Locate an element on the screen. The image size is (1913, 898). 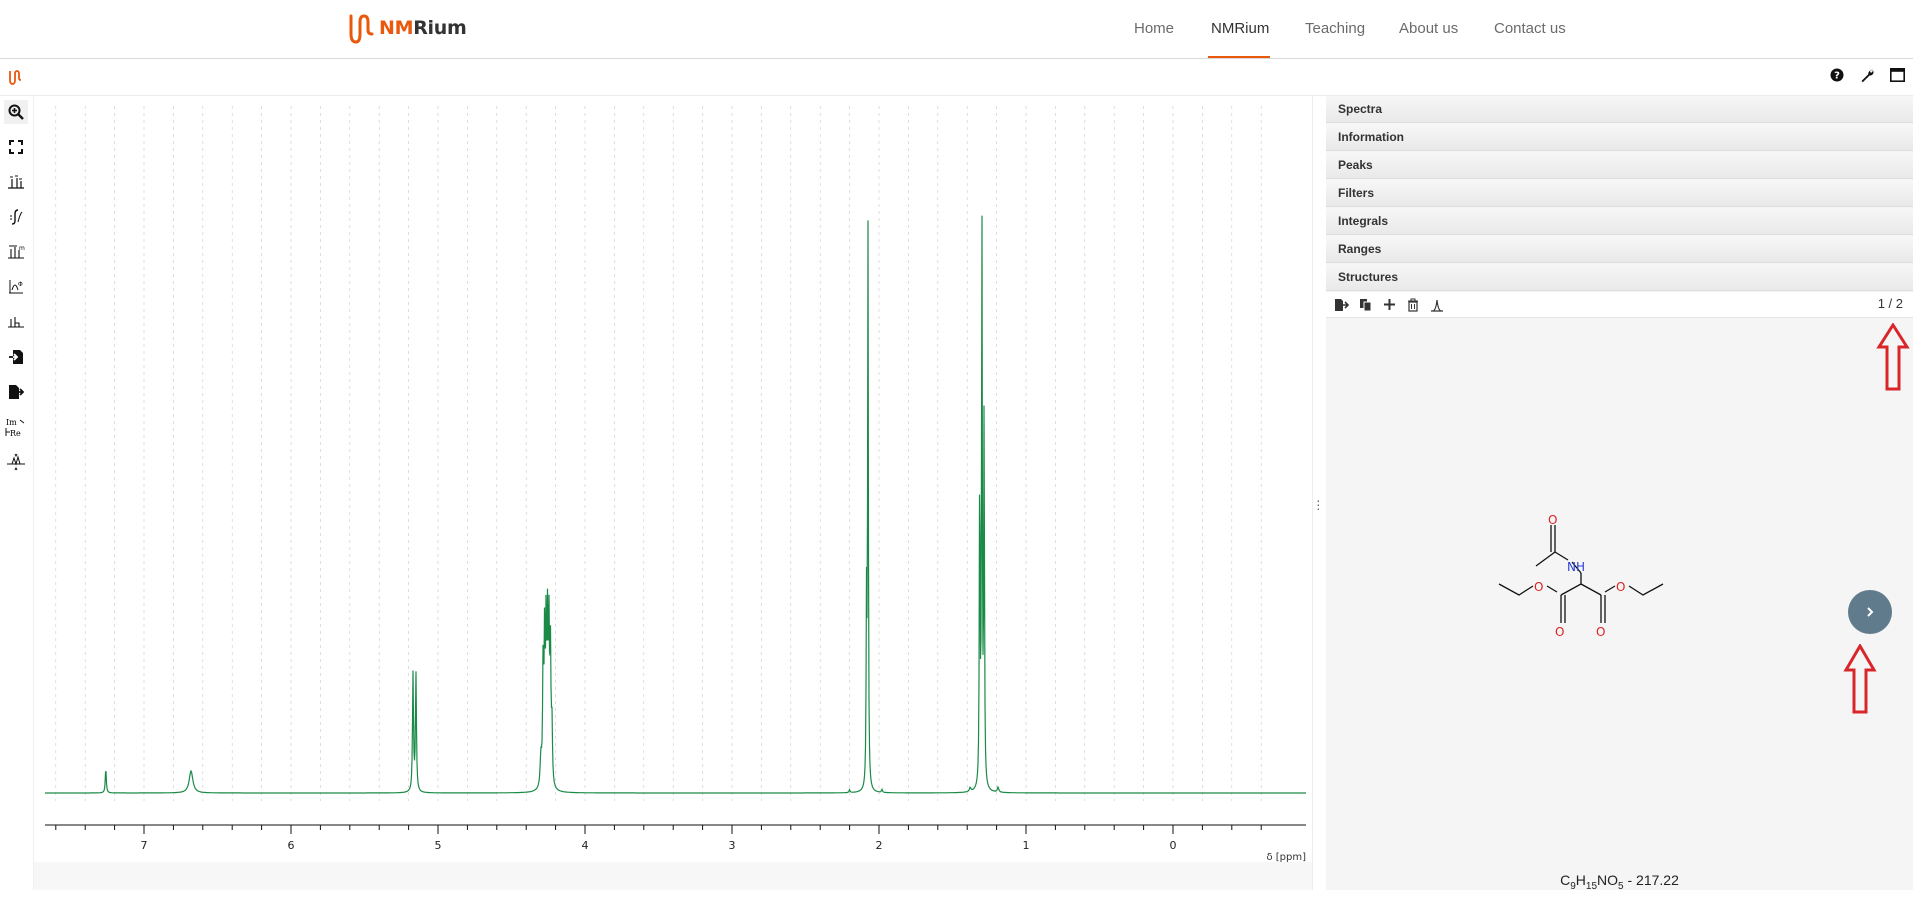
fft-button is located at coordinates (16, 462).